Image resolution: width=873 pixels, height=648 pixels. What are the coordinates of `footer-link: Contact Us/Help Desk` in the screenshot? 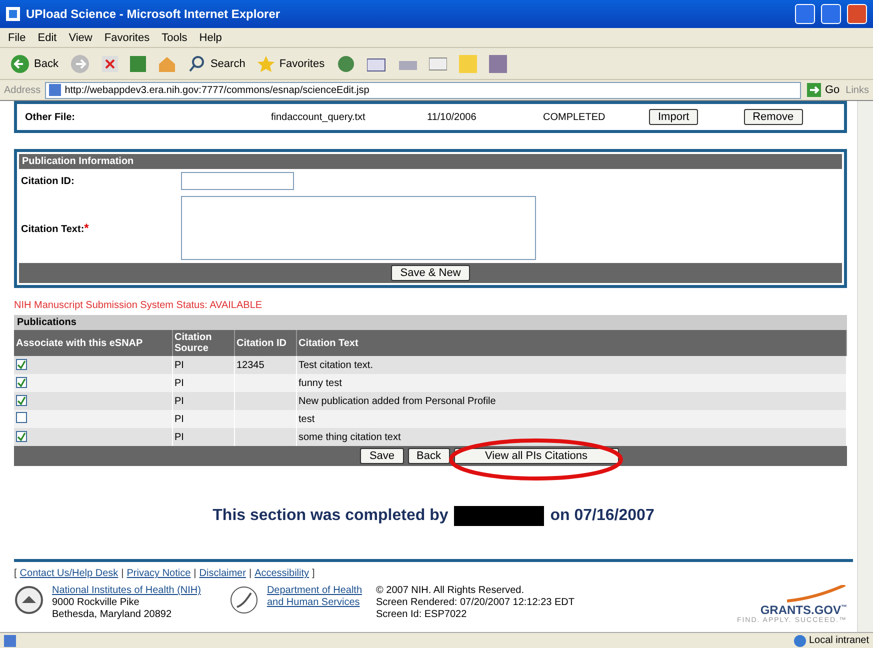 It's located at (69, 573).